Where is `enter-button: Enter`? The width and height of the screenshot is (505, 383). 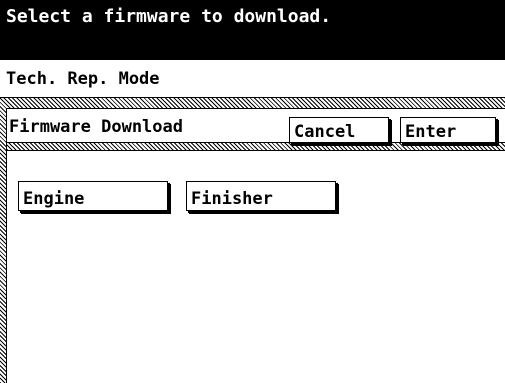
enter-button: Enter is located at coordinates (448, 130).